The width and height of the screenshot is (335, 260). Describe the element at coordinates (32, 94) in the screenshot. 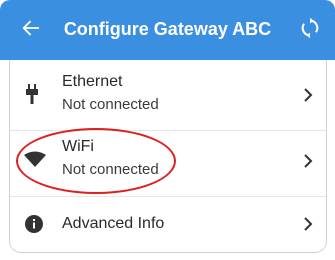

I see `ethernet-plug-icon` at that location.